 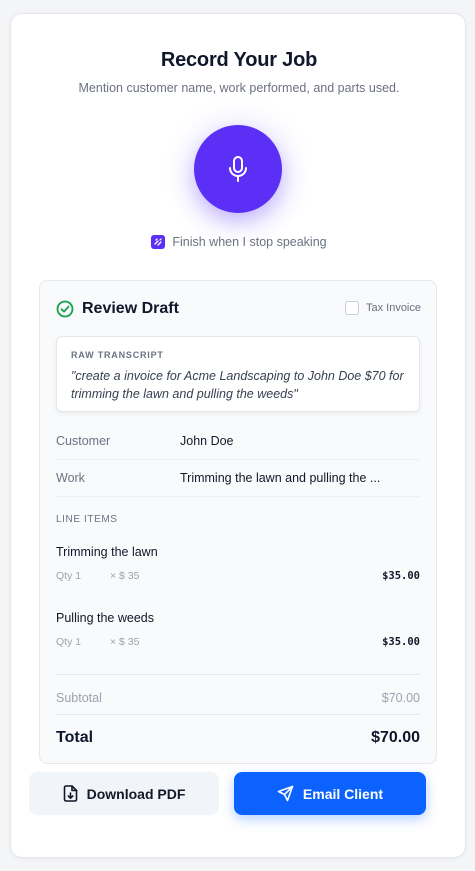 I want to click on total-value: $70.00, so click(x=395, y=737).